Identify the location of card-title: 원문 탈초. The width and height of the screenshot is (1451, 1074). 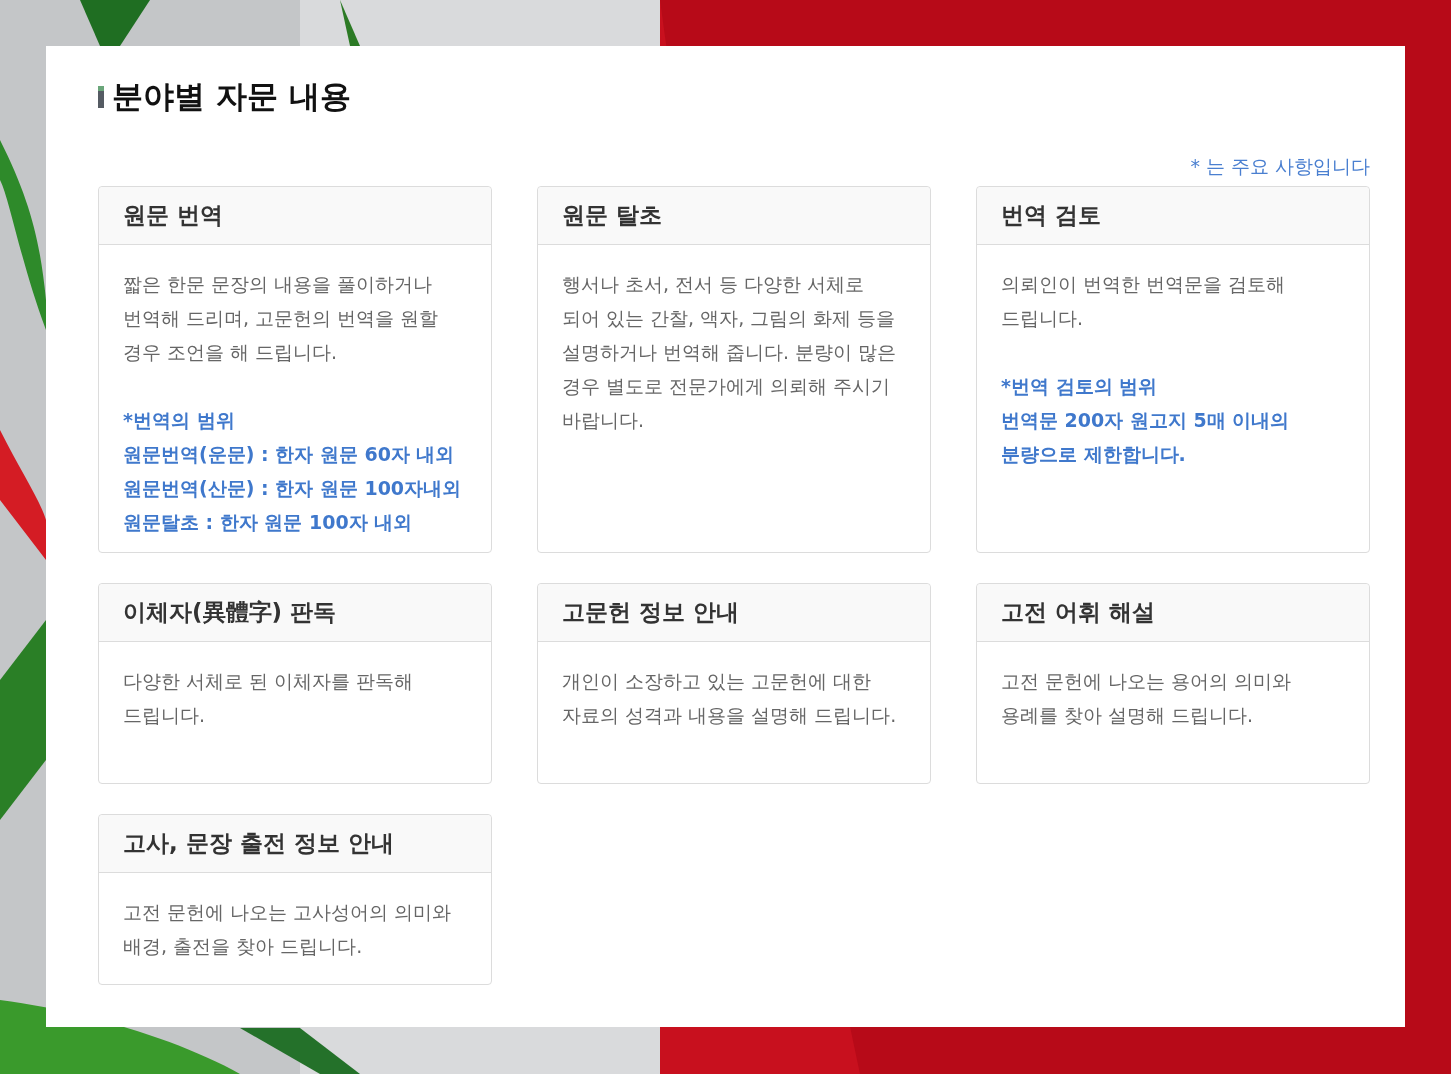
(612, 215).